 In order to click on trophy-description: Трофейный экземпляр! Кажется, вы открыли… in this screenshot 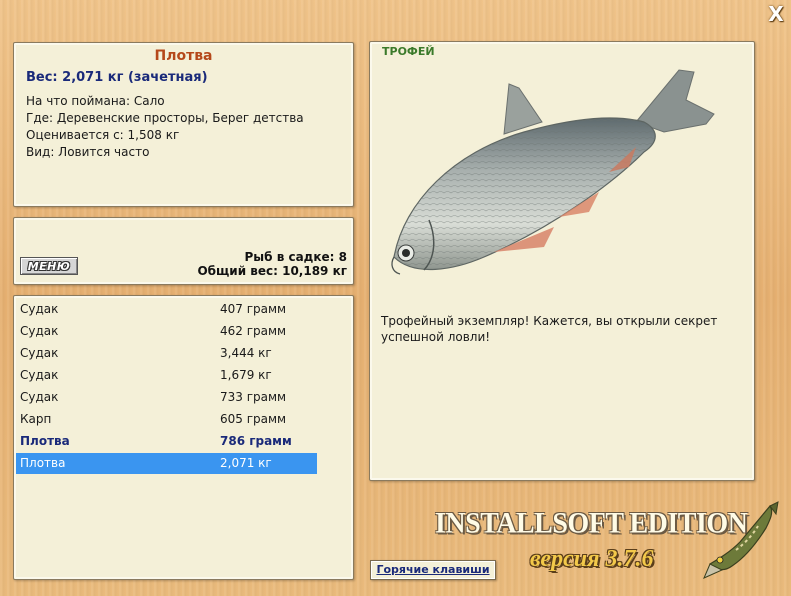, I will do `click(549, 329)`.